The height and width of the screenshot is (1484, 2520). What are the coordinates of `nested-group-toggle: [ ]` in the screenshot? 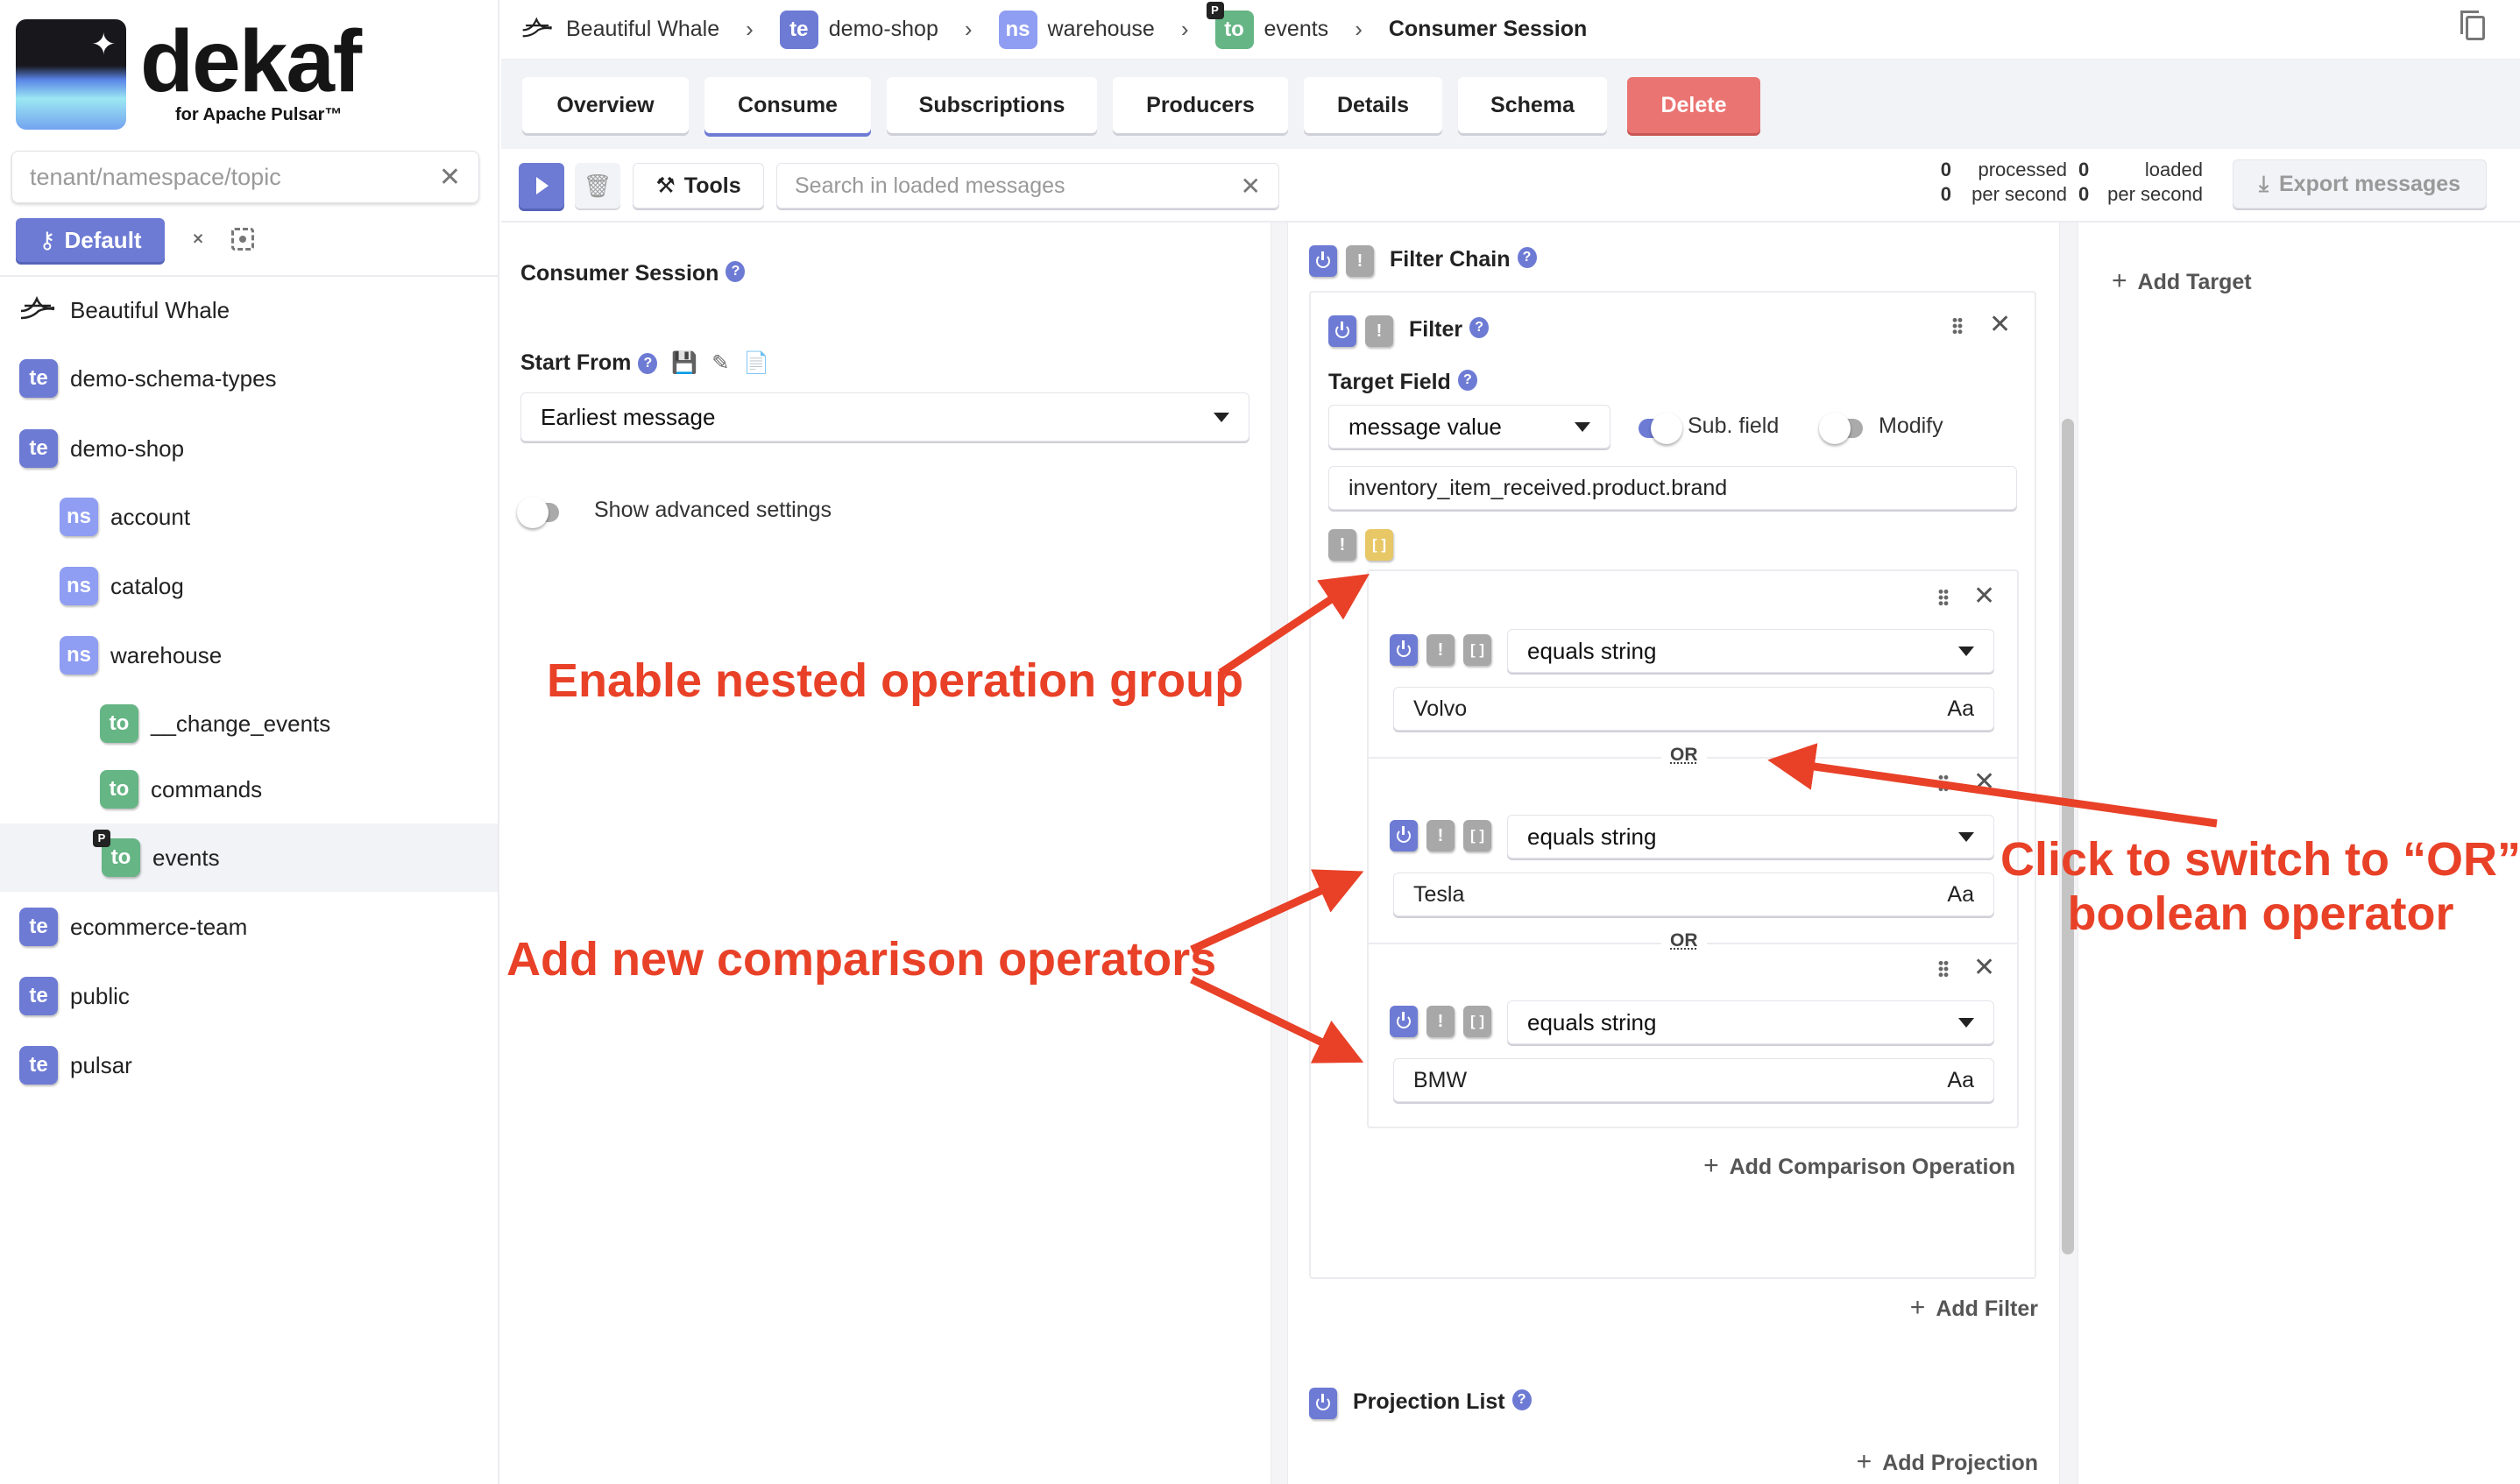 It's located at (1379, 545).